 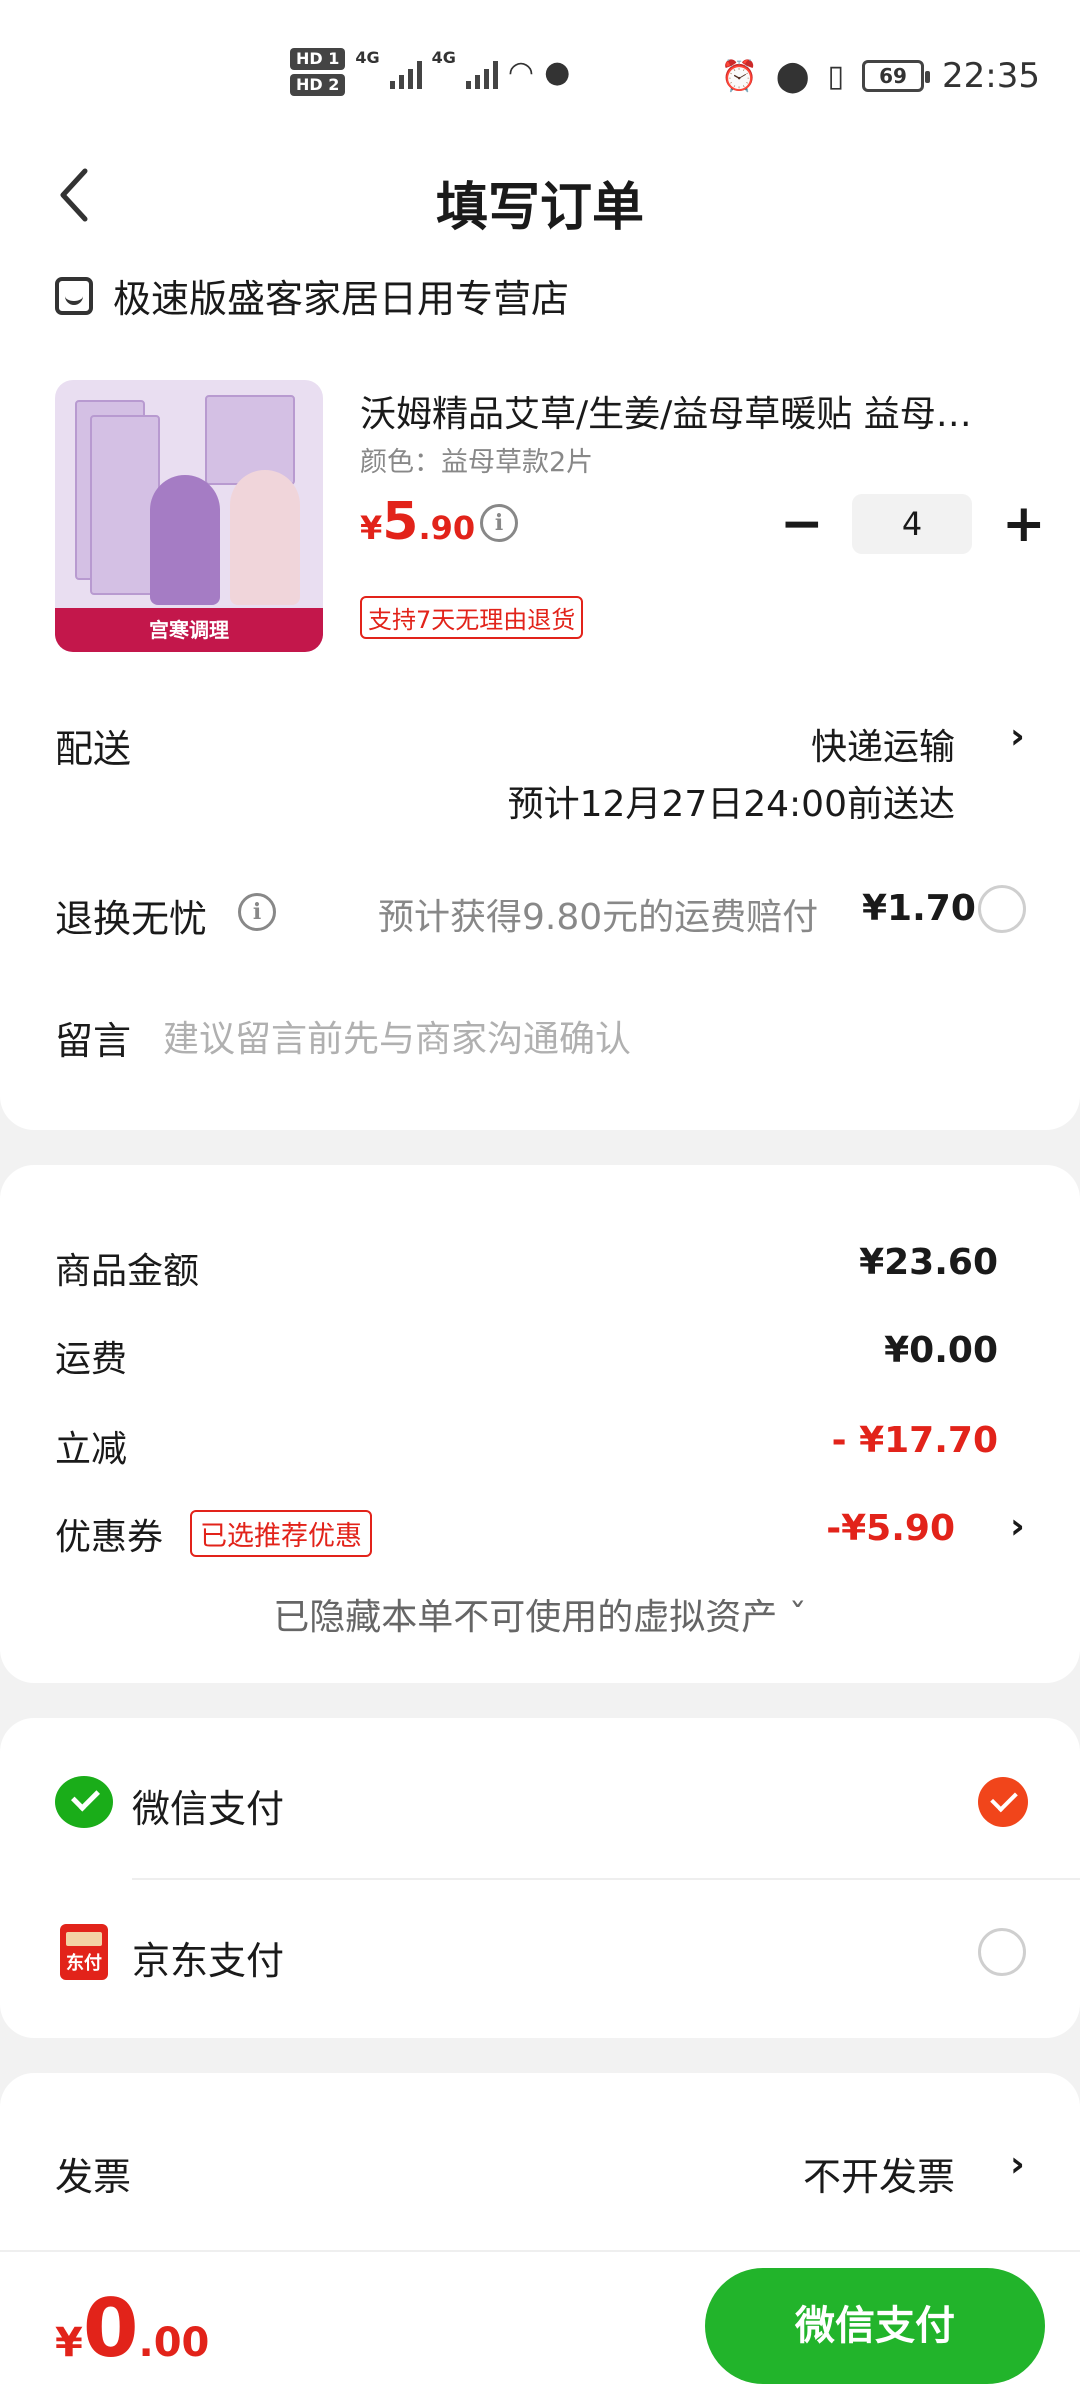 I want to click on product-spec: 颜色：益母草款2片, so click(x=476, y=459).